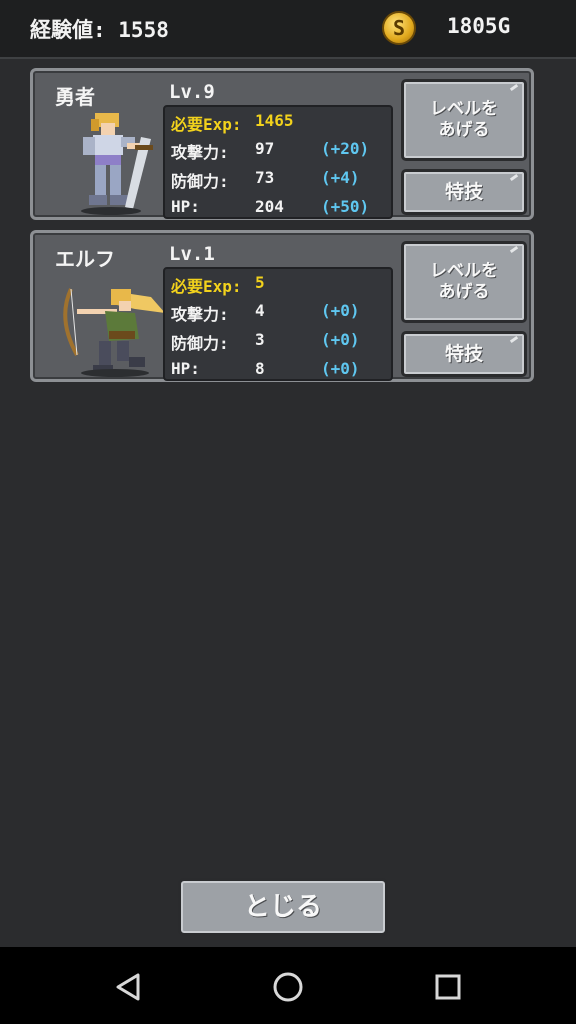 The image size is (576, 1024). Describe the element at coordinates (260, 282) in the screenshot. I see `required-exp-value: 5` at that location.